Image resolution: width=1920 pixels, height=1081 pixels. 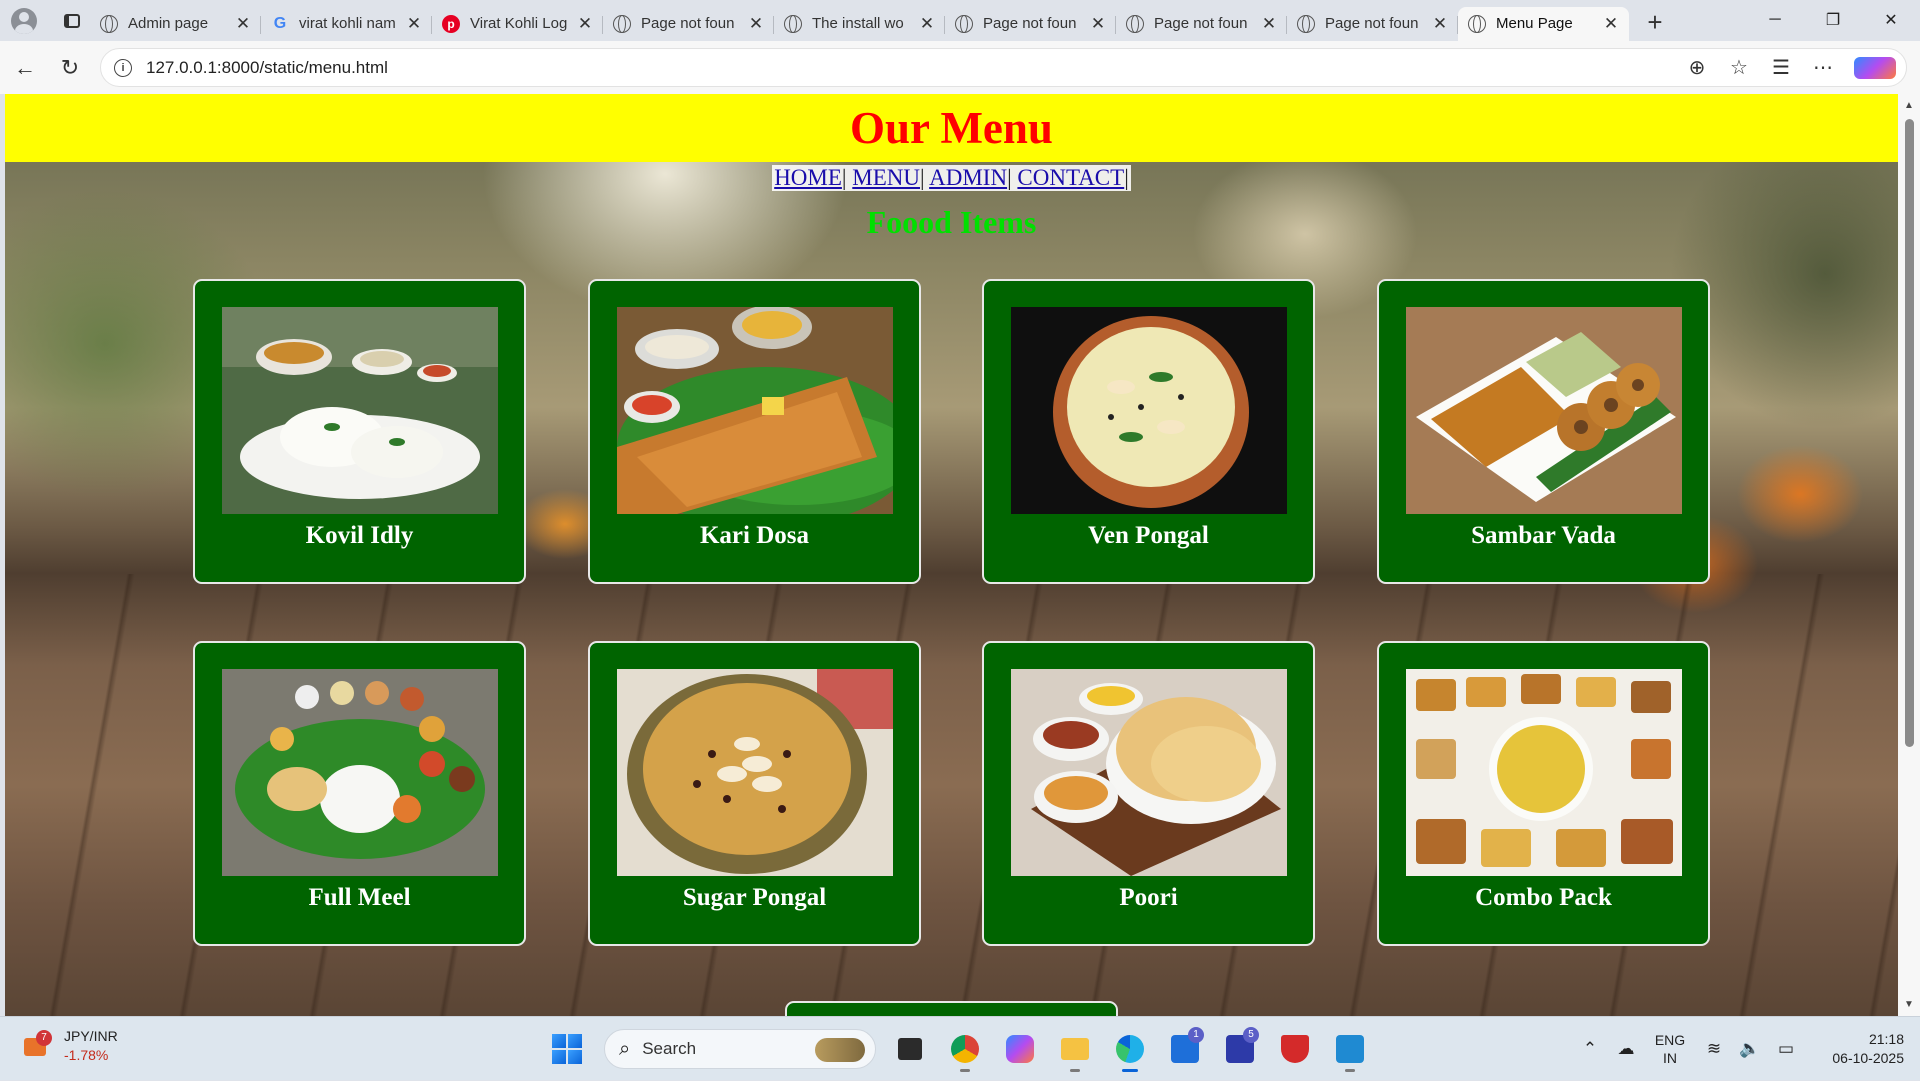 I want to click on meals-banana-leaf-image, so click(x=360, y=772).